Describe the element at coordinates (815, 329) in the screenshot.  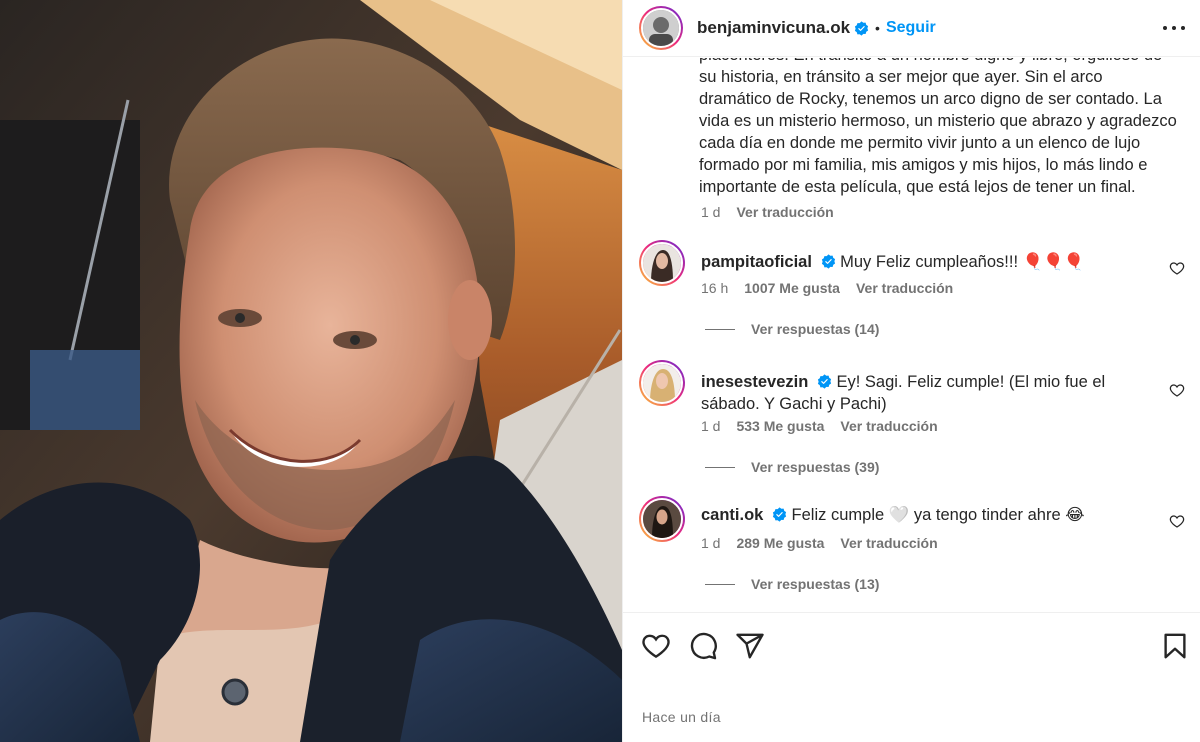
I see `view-replies-label: Ver respuestas (14)` at that location.